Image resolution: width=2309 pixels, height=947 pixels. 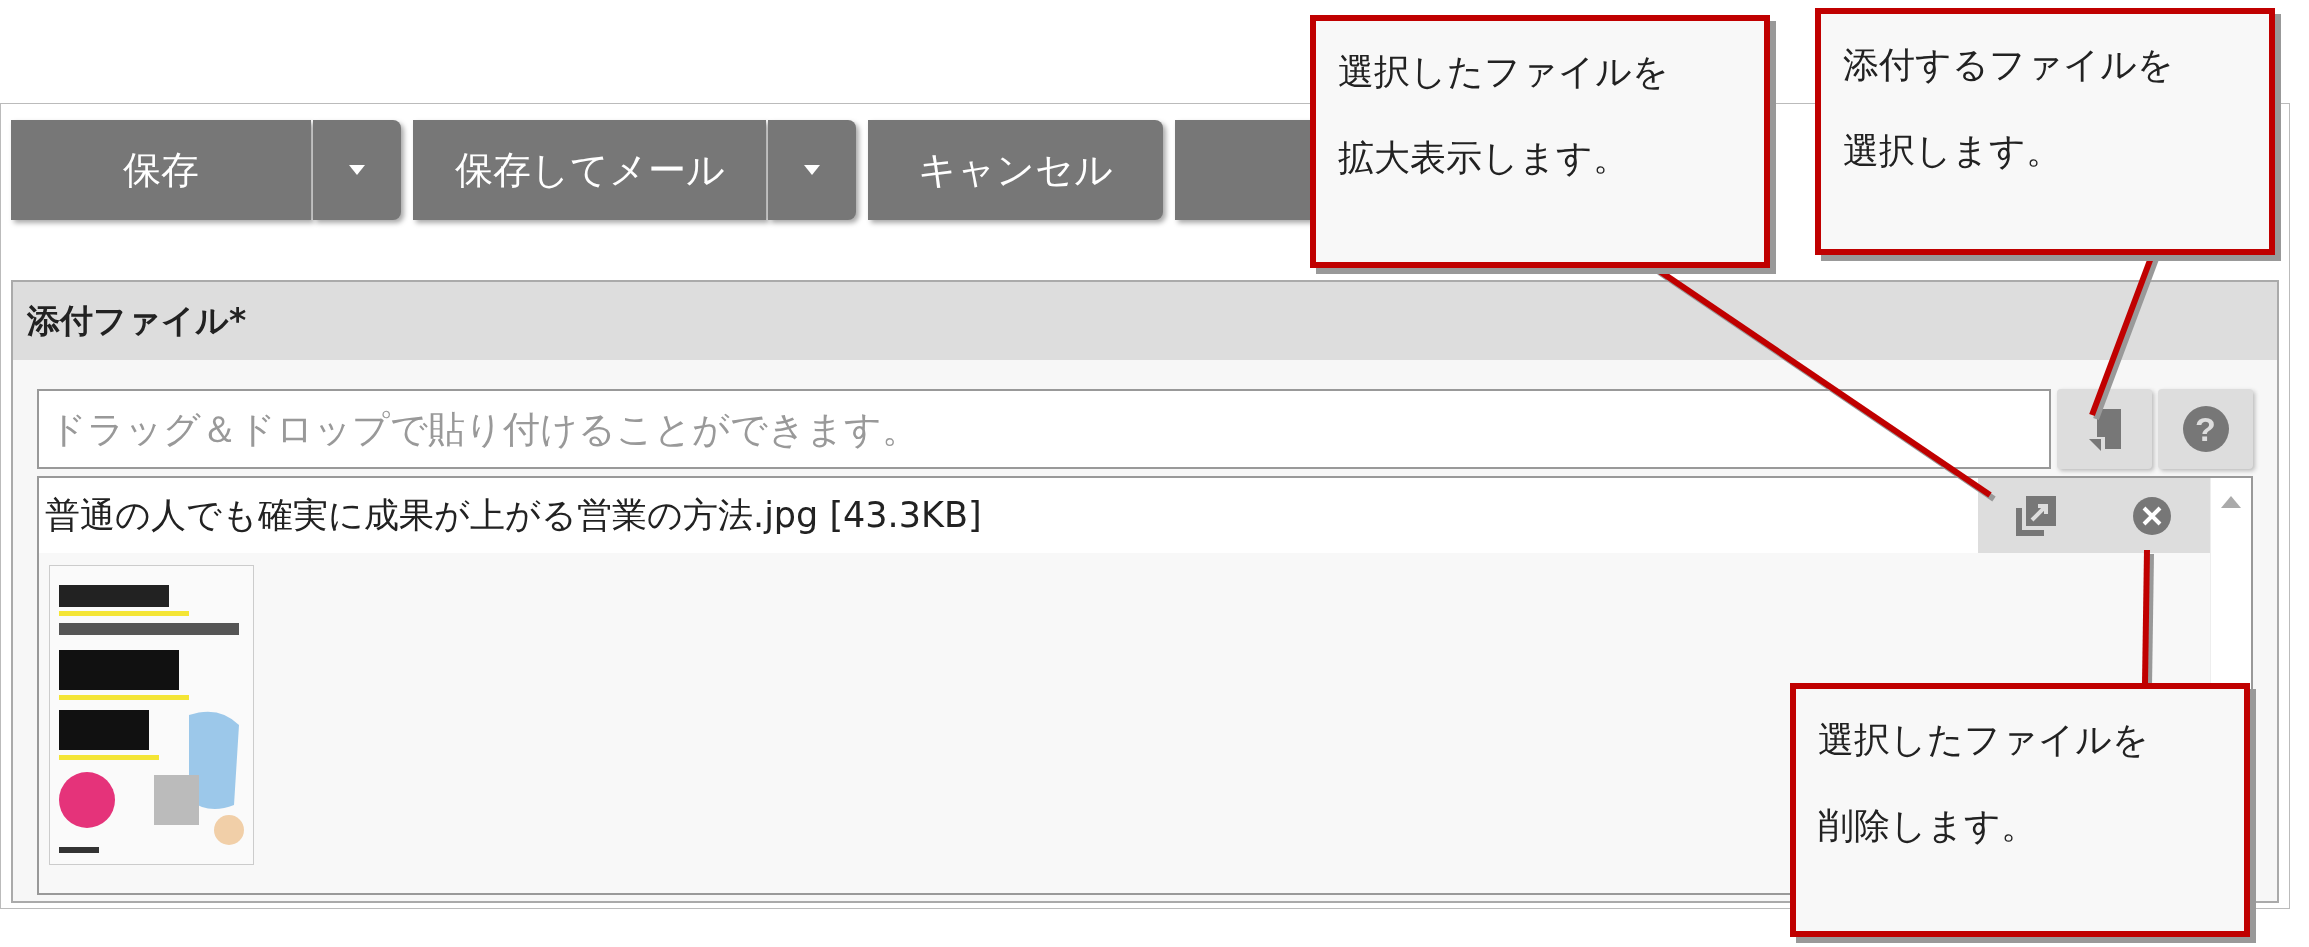 I want to click on enlarge-icon, so click(x=2036, y=515).